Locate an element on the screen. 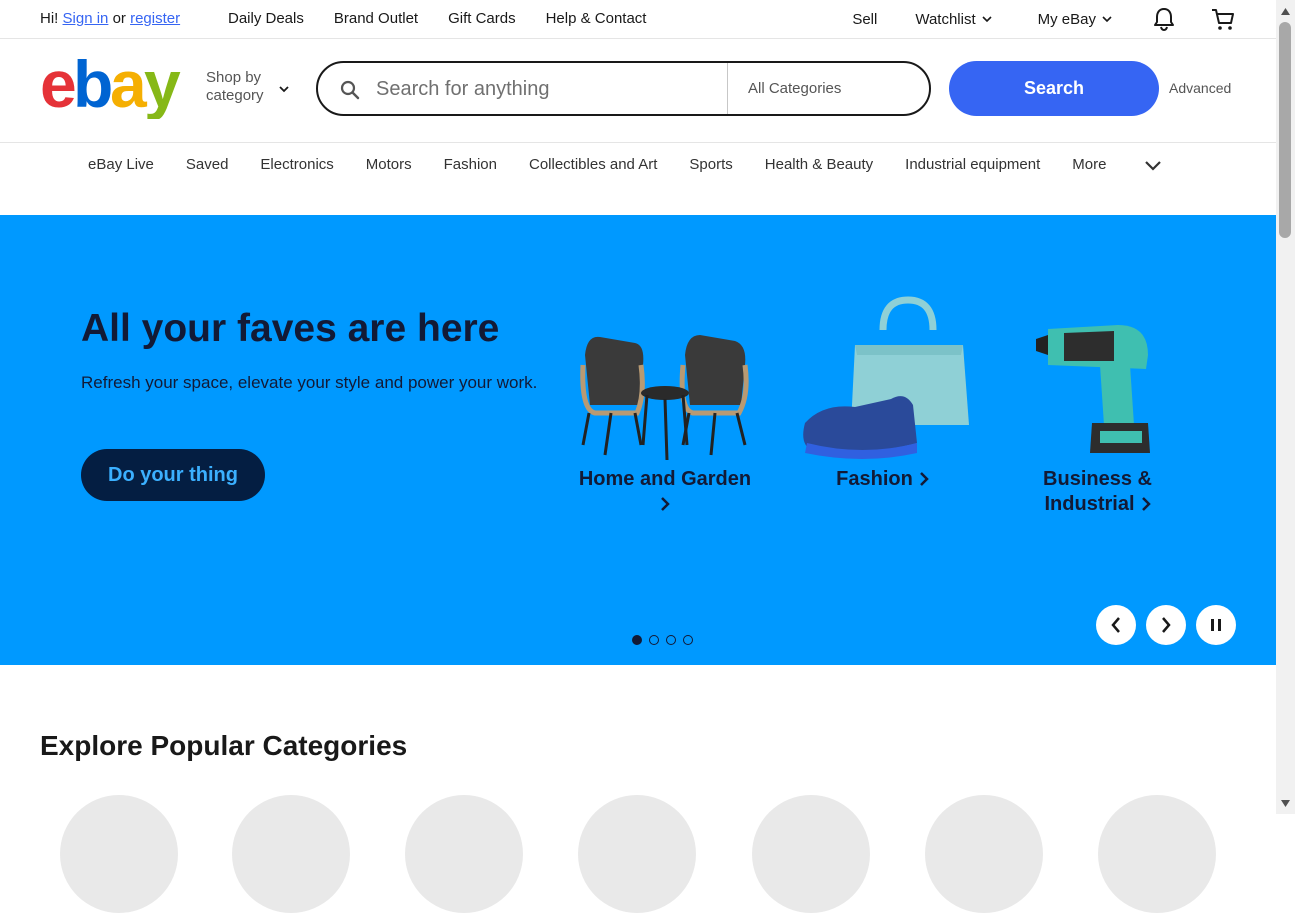  carousel-next-button is located at coordinates (1166, 625).